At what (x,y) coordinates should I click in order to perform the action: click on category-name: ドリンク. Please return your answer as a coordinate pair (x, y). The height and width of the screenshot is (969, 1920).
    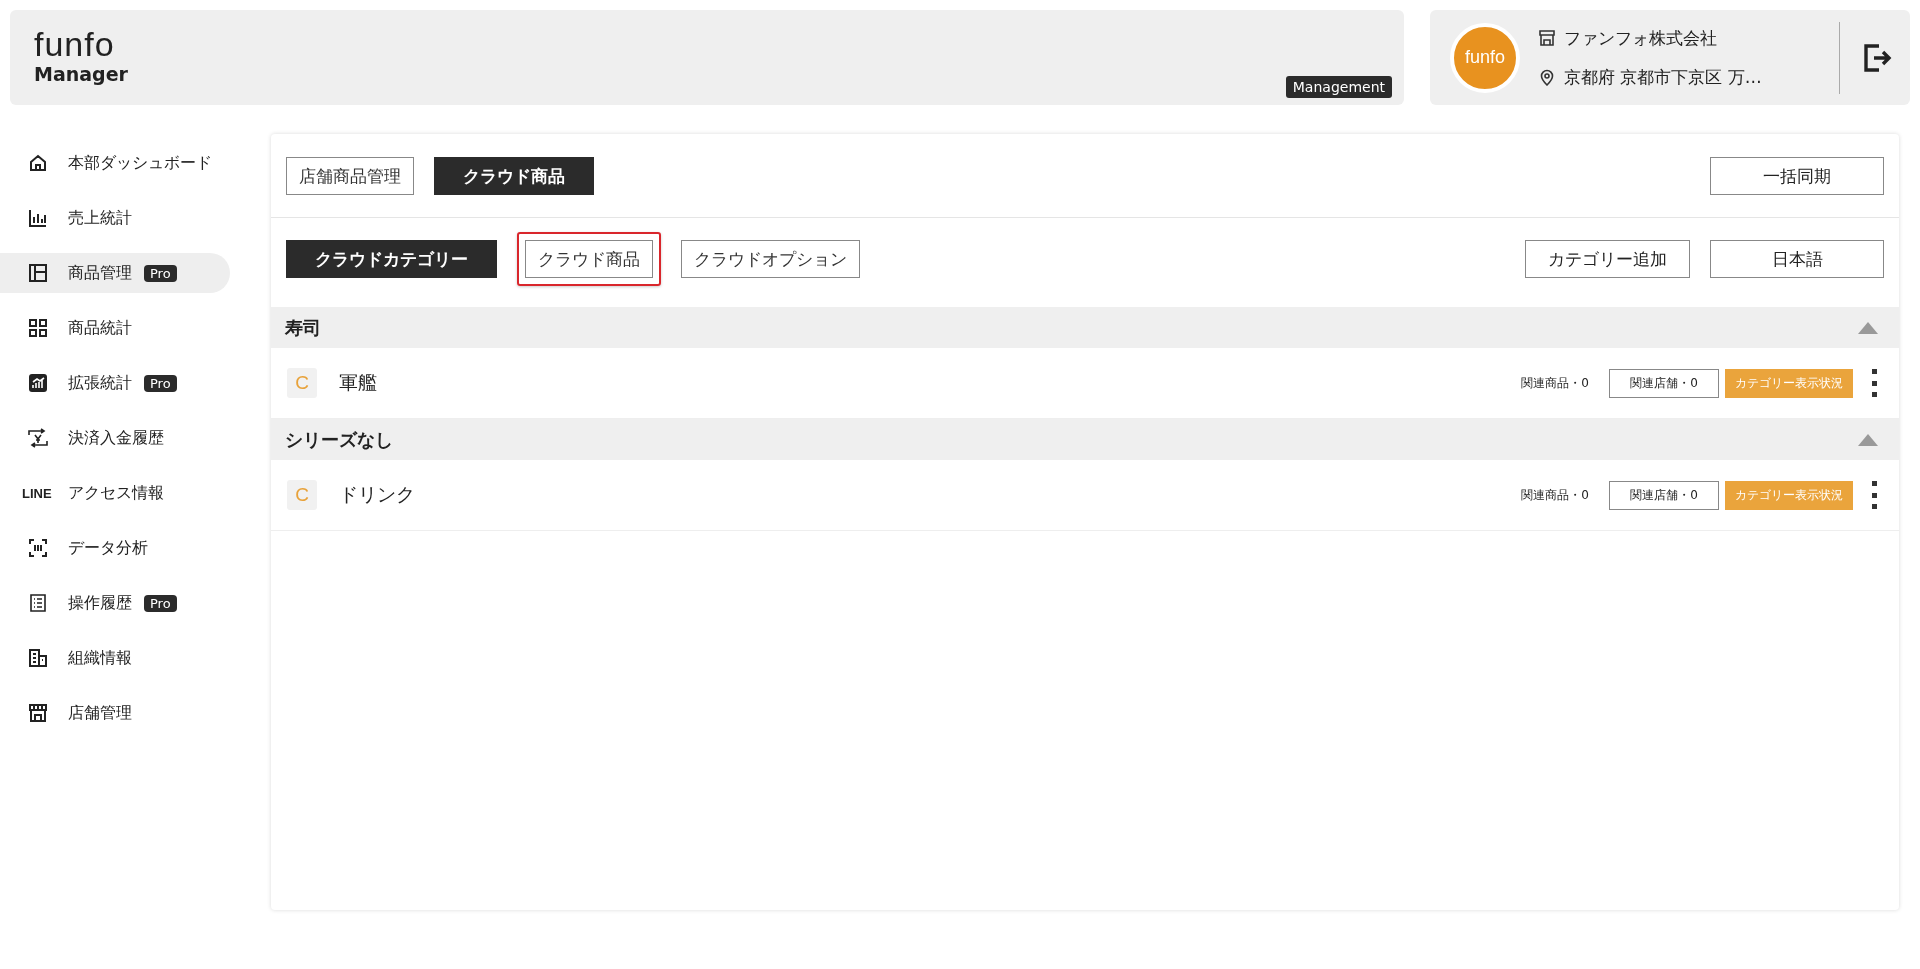
    Looking at the image, I should click on (377, 494).